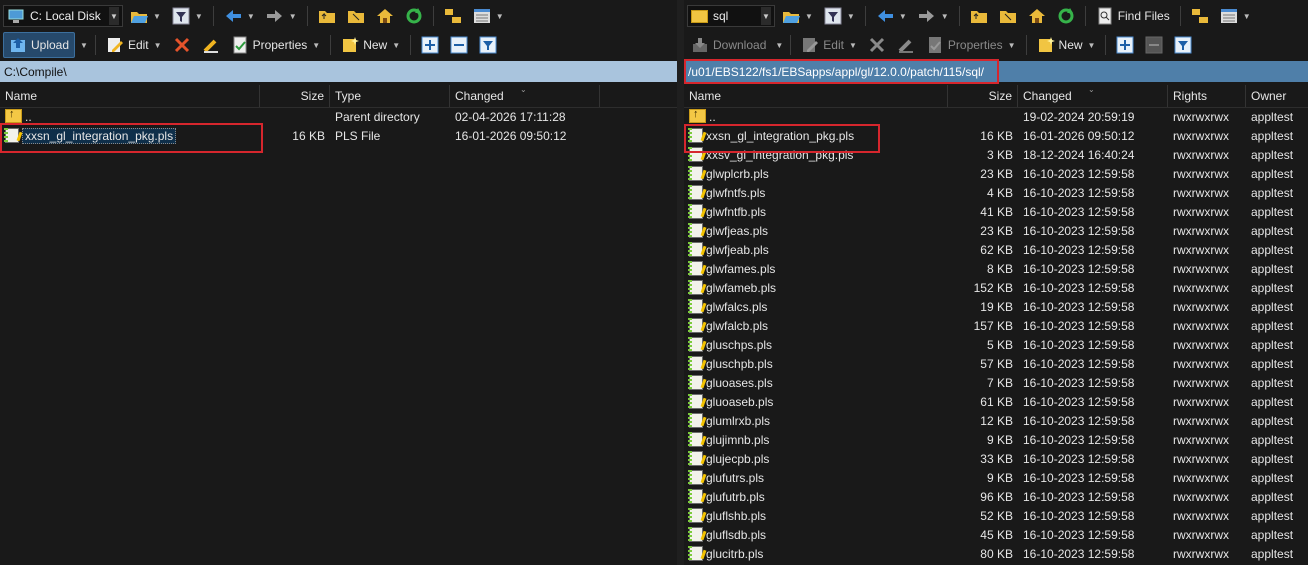 The width and height of the screenshot is (1308, 565). I want to click on open-folder-icon, so click(791, 16).